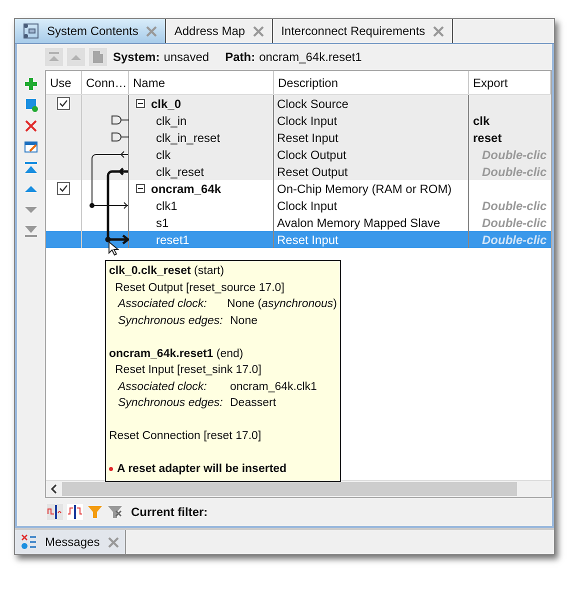 The width and height of the screenshot is (584, 594). I want to click on table-row: clk Clock Output Double-clic, so click(298, 154).